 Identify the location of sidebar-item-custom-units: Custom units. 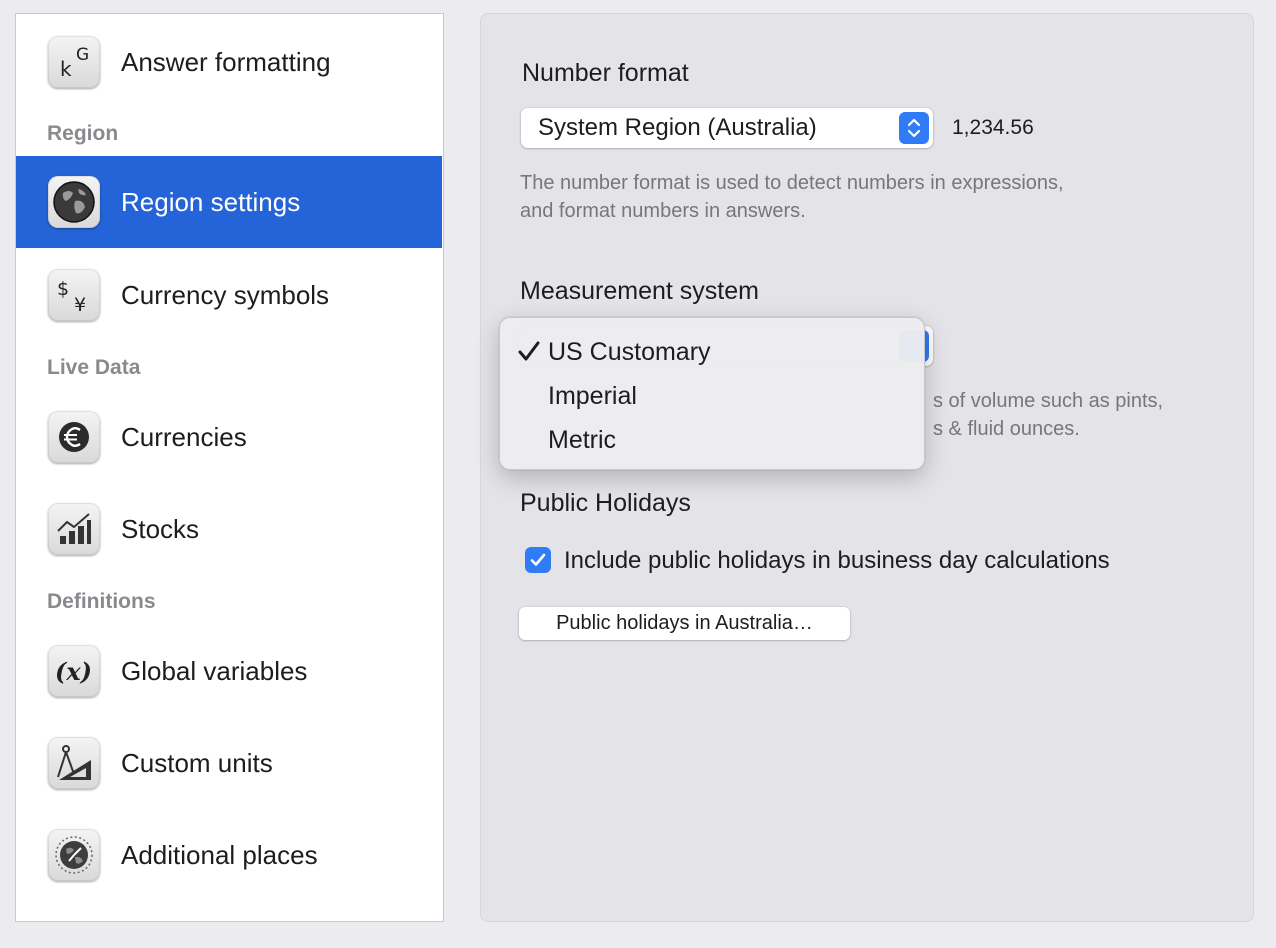
(229, 763).